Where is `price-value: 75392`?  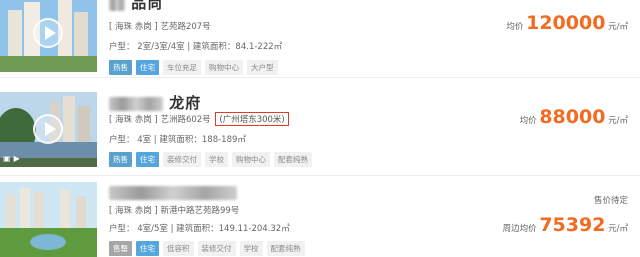 price-value: 75392 is located at coordinates (572, 225).